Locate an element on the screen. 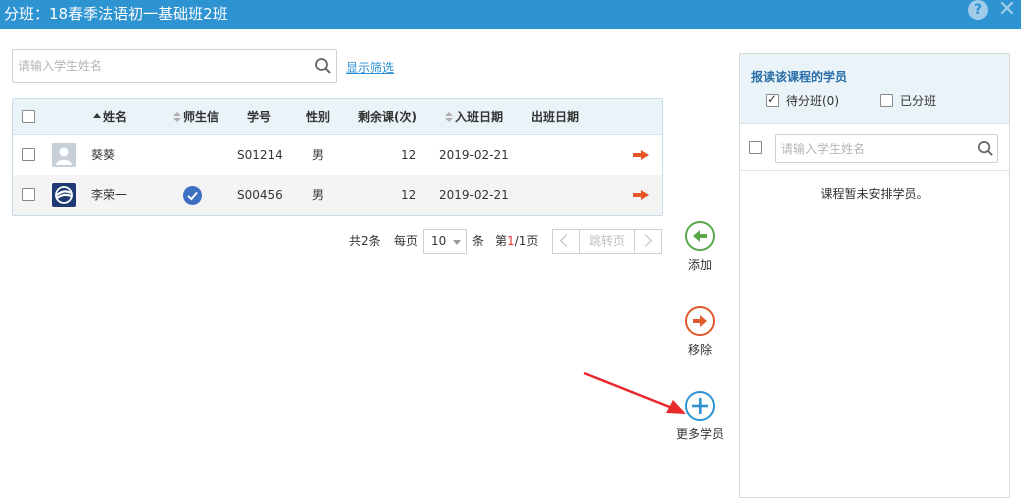 The image size is (1021, 498). add-label: 添加 is located at coordinates (699, 265).